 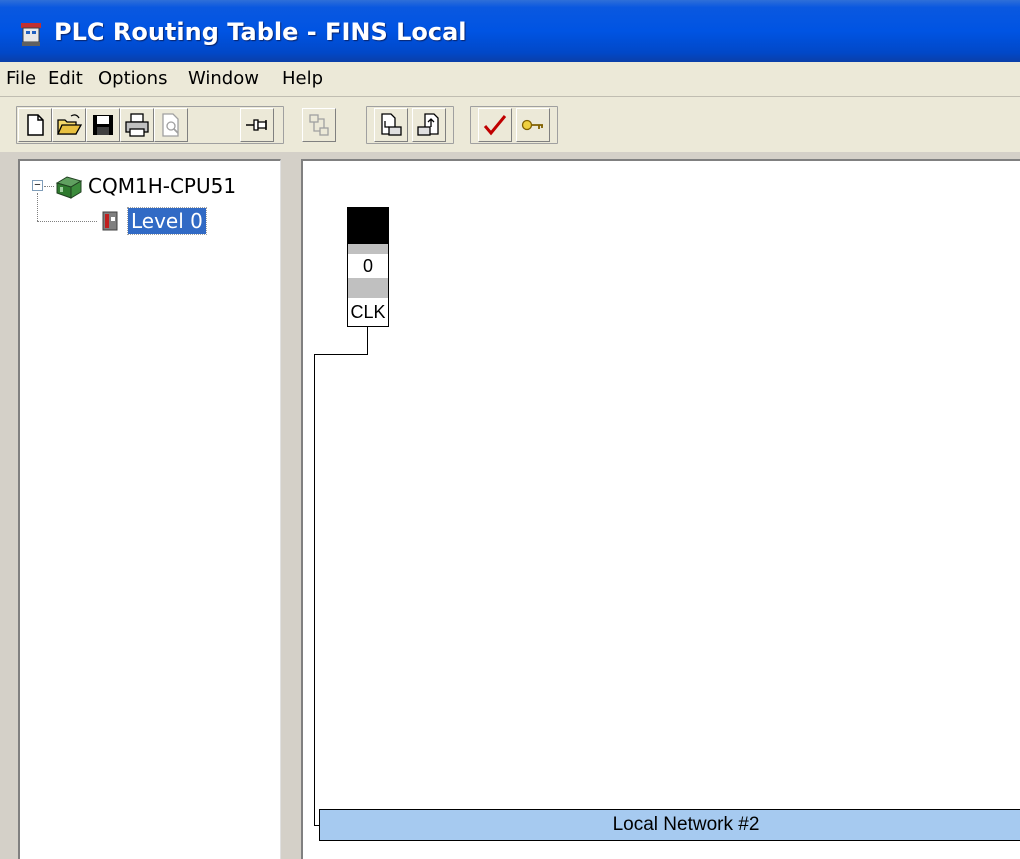 I want to click on print-preview-icon, so click(x=170, y=125).